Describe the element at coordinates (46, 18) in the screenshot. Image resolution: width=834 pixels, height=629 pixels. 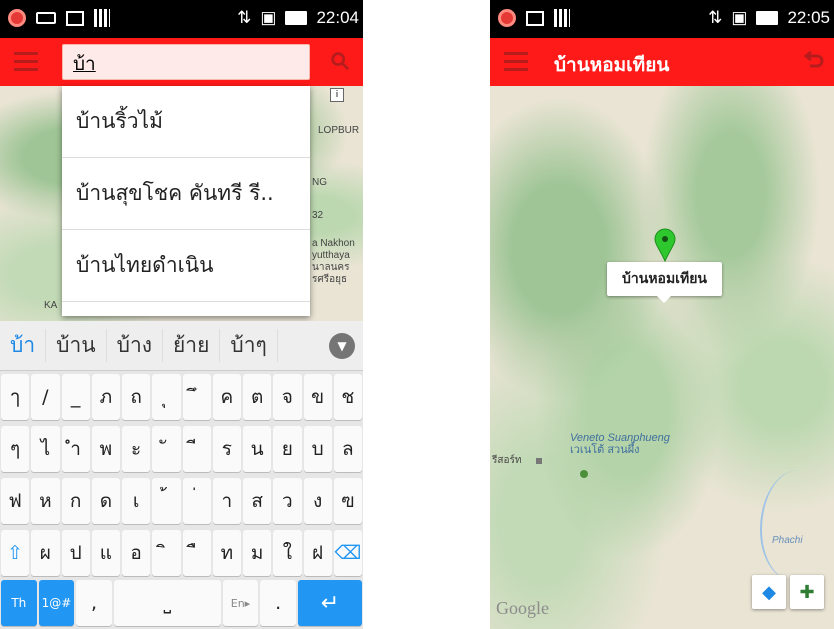
I see `keyboard-icon` at that location.